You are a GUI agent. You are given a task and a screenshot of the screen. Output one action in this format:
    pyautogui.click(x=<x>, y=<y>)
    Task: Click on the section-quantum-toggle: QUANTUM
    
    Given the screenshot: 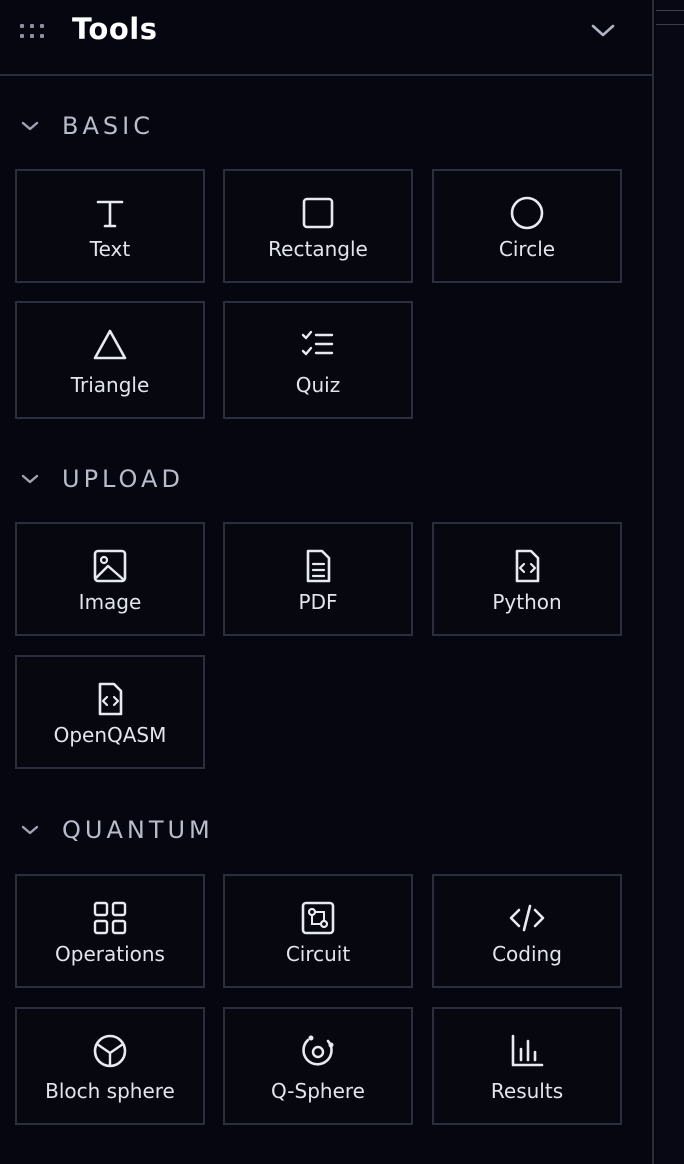 What is the action you would take?
    pyautogui.click(x=117, y=830)
    